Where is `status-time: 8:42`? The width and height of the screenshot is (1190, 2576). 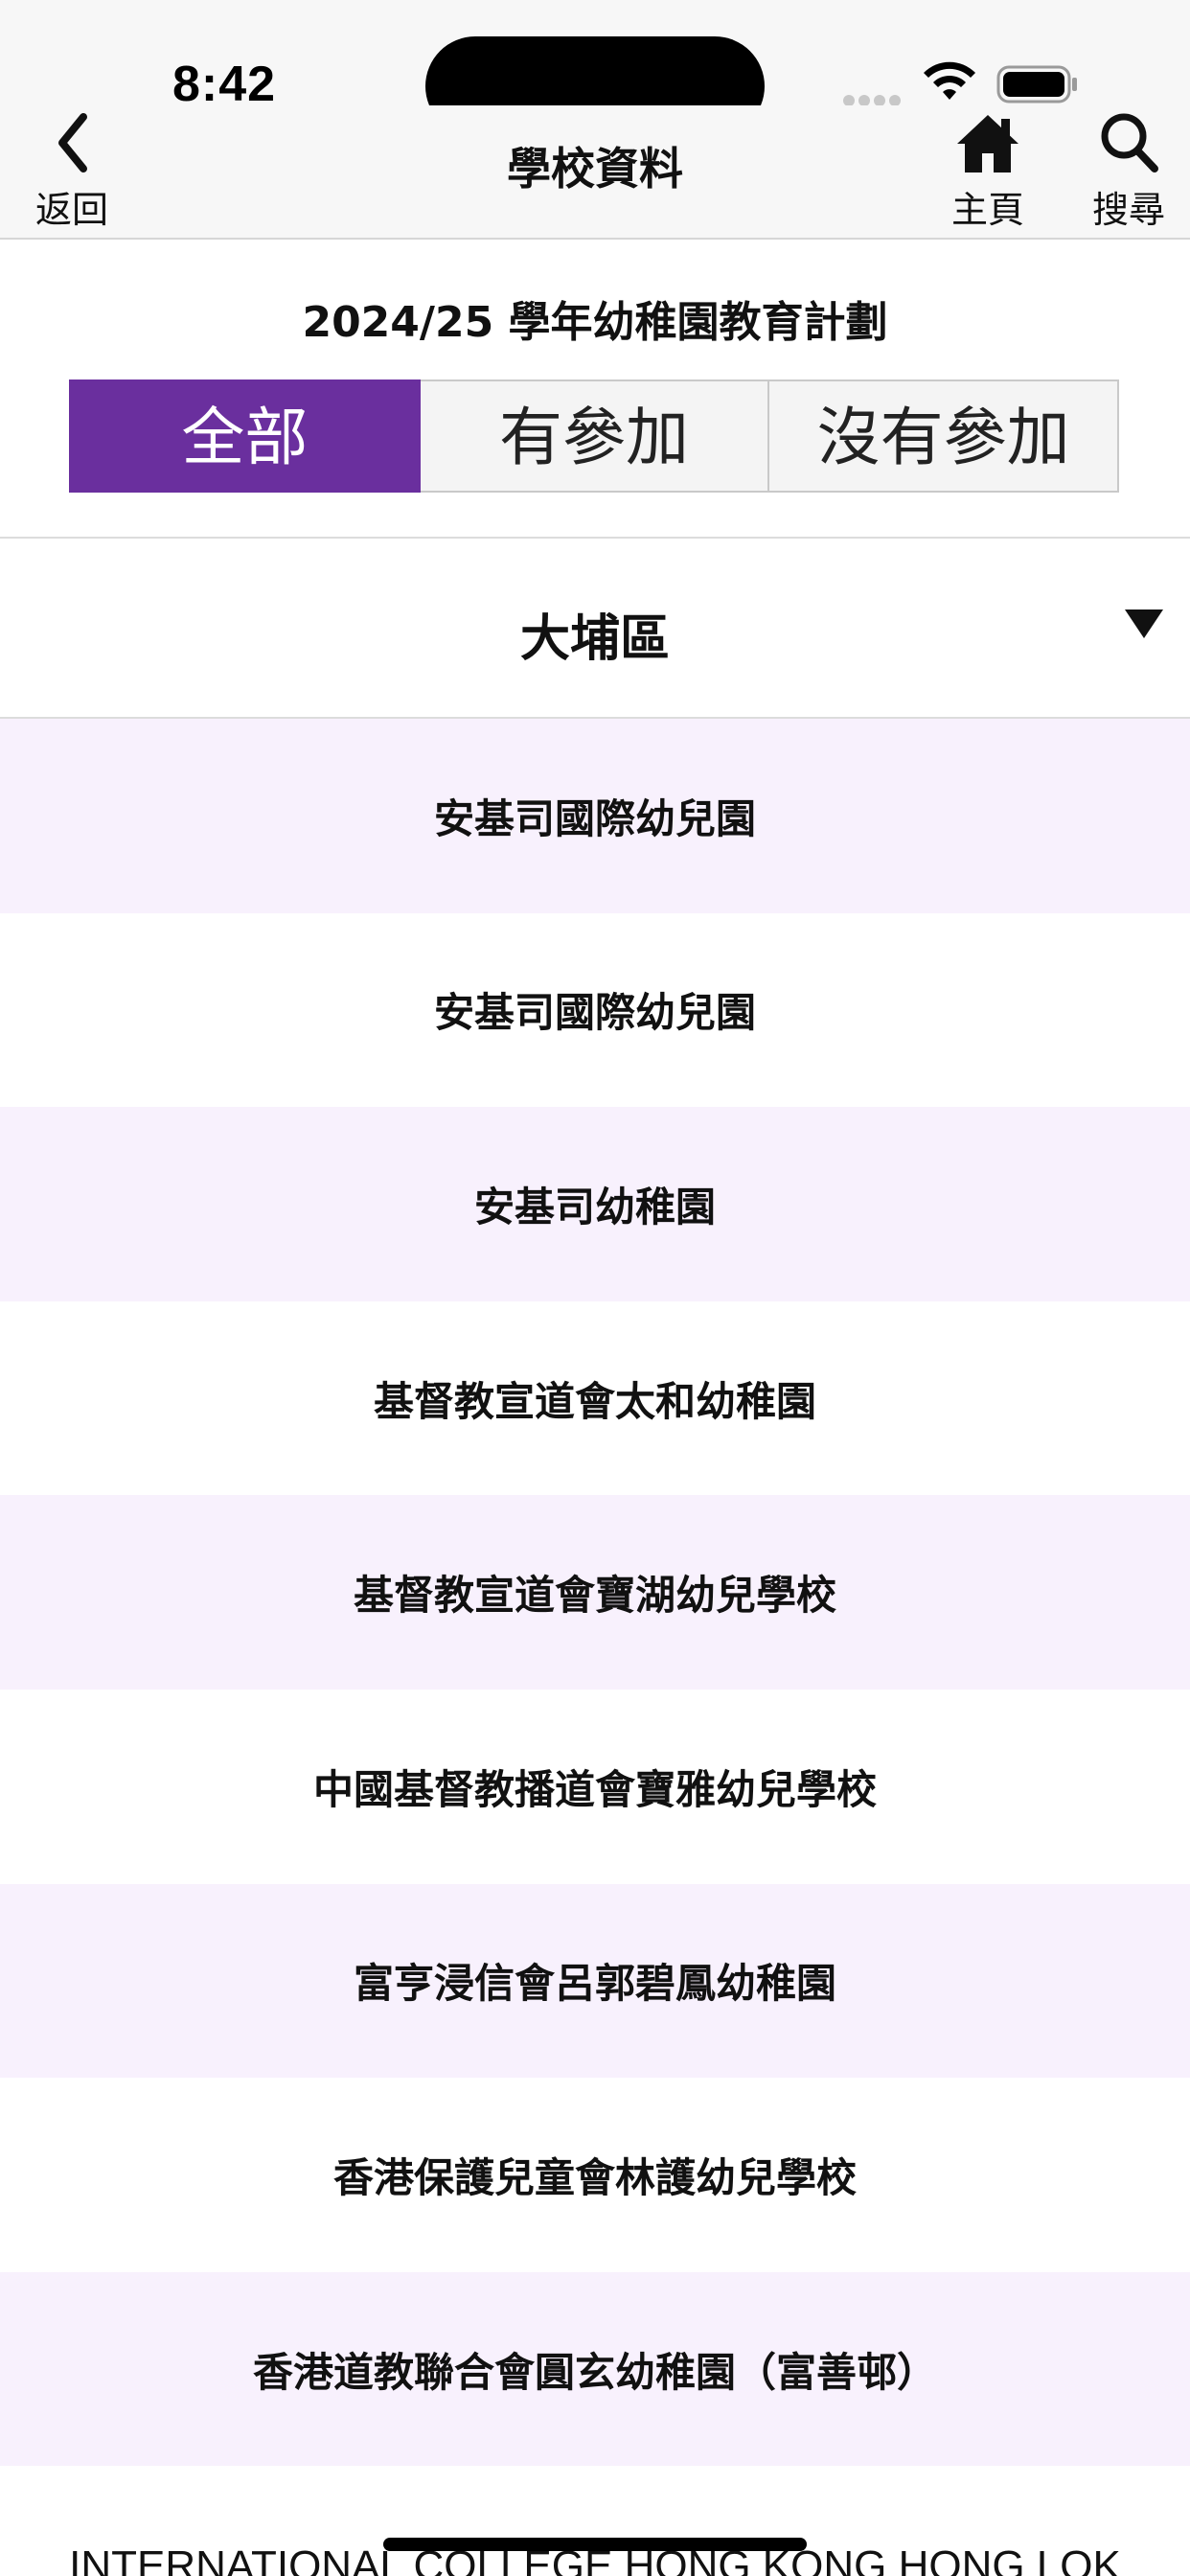 status-time: 8:42 is located at coordinates (225, 85).